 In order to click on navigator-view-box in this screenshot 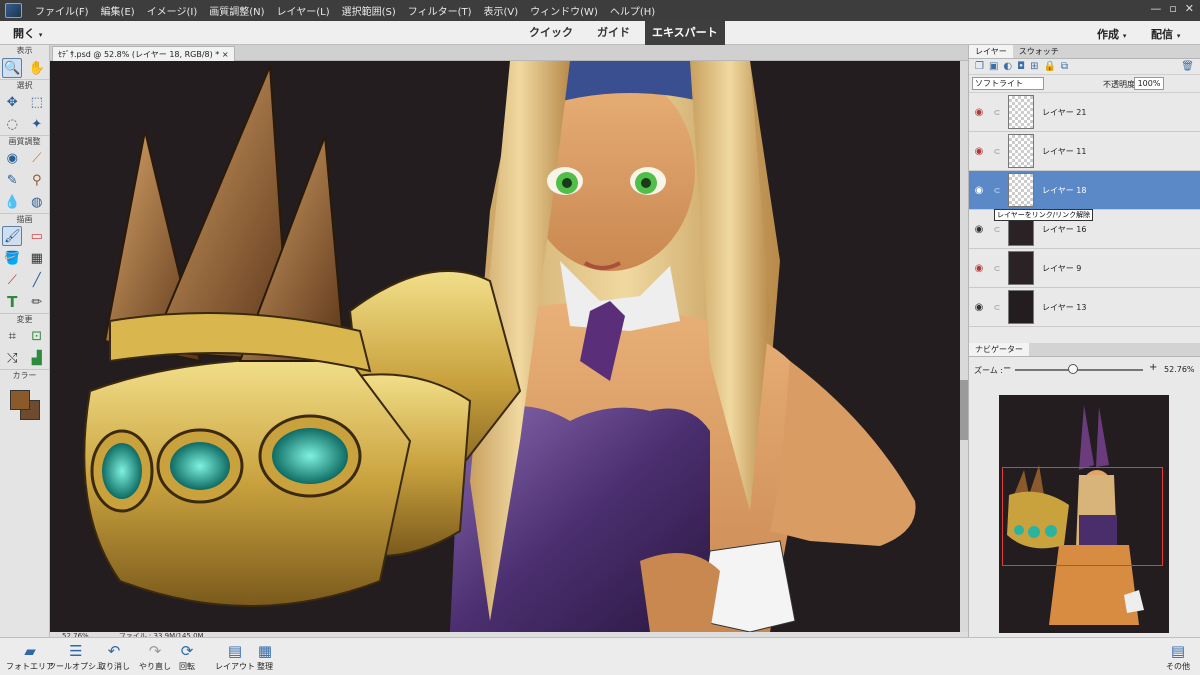, I will do `click(1082, 516)`.